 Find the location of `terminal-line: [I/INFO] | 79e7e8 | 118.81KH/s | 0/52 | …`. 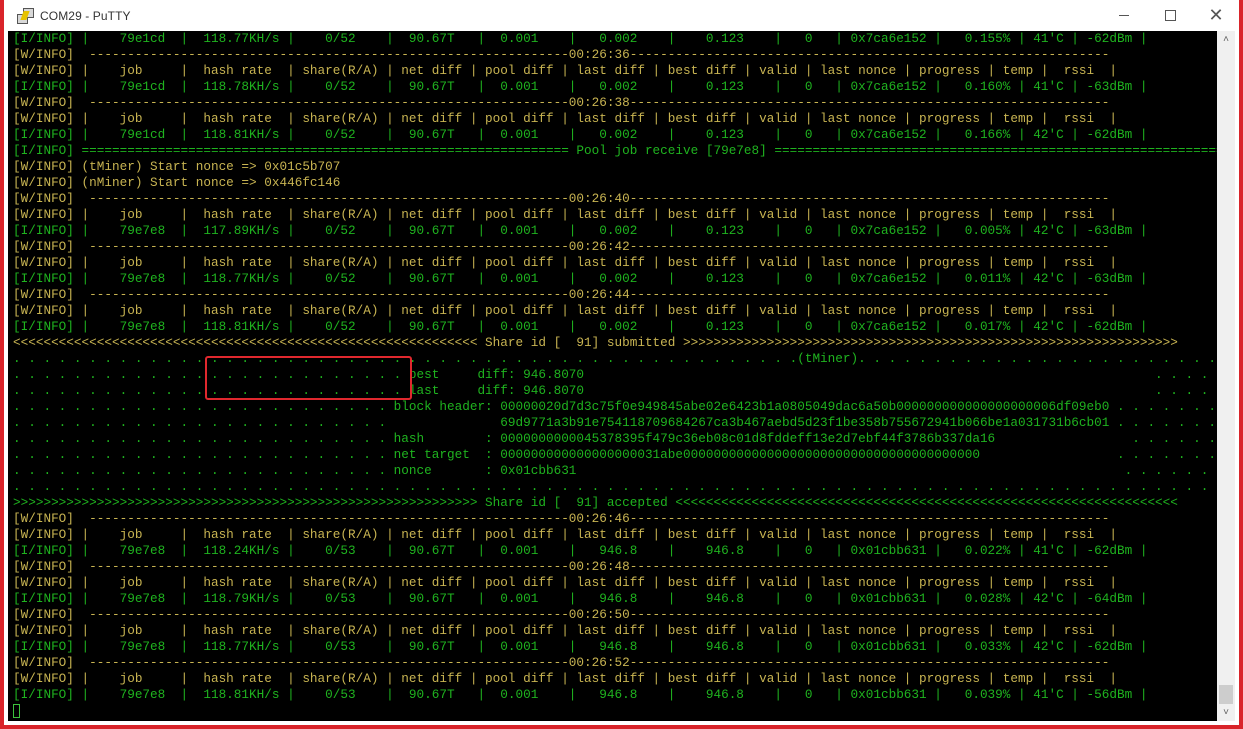

terminal-line: [I/INFO] | 79e7e8 | 118.81KH/s | 0/52 | … is located at coordinates (580, 326).